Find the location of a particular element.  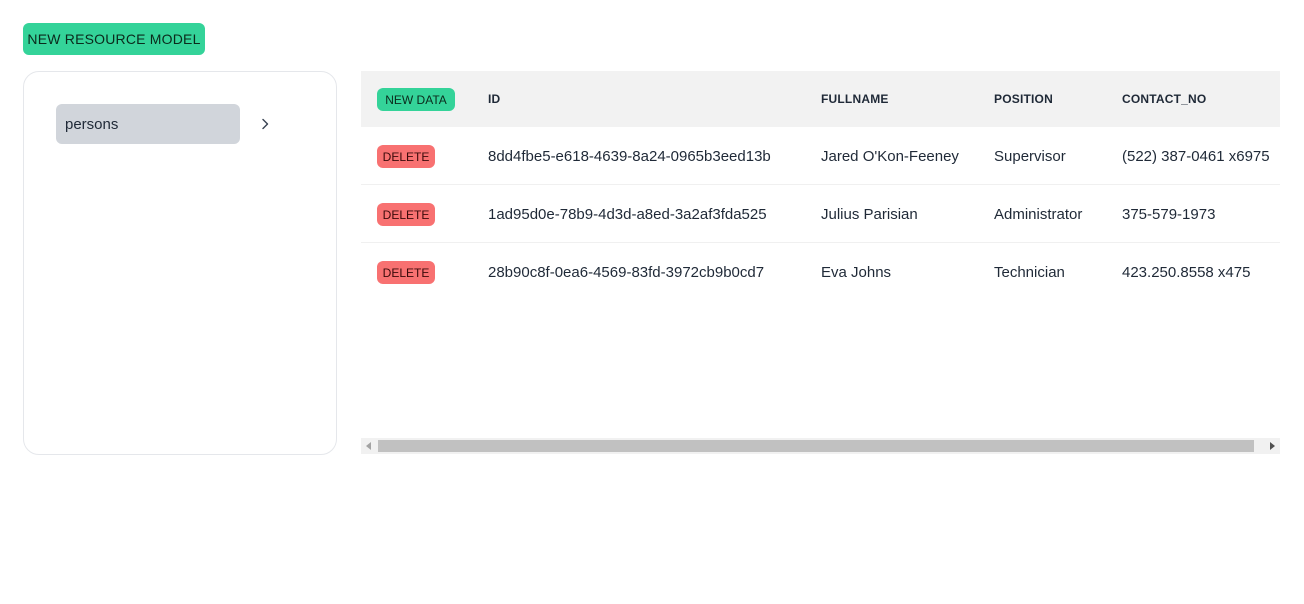

column-header-fullname: FULLNAME is located at coordinates (855, 99).